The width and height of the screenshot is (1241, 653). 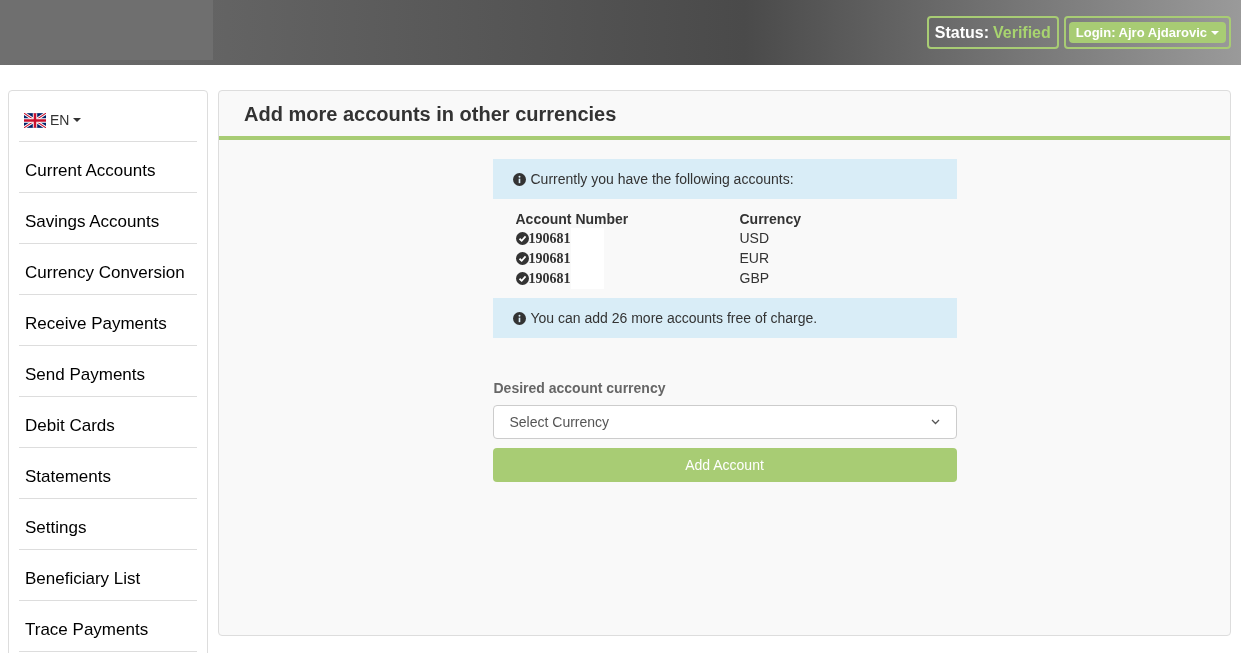 What do you see at coordinates (108, 626) in the screenshot?
I see `sidebar-link: Trace Payments` at bounding box center [108, 626].